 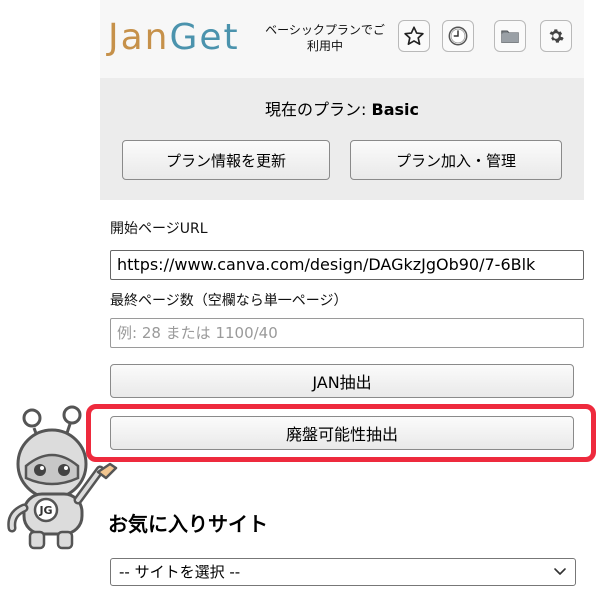 I want to click on favorite-star-button, so click(x=414, y=36).